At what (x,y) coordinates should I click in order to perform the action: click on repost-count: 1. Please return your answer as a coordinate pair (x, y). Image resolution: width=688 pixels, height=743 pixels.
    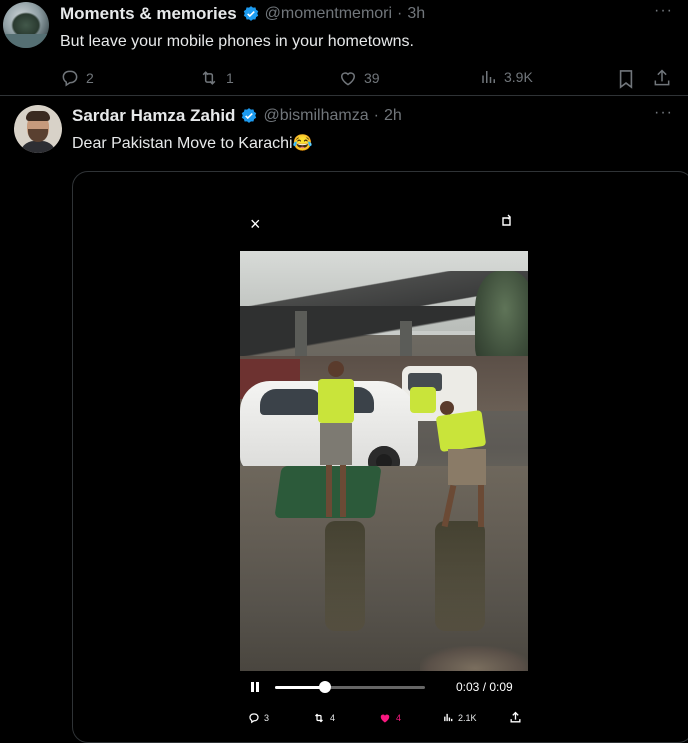
    Looking at the image, I should click on (230, 78).